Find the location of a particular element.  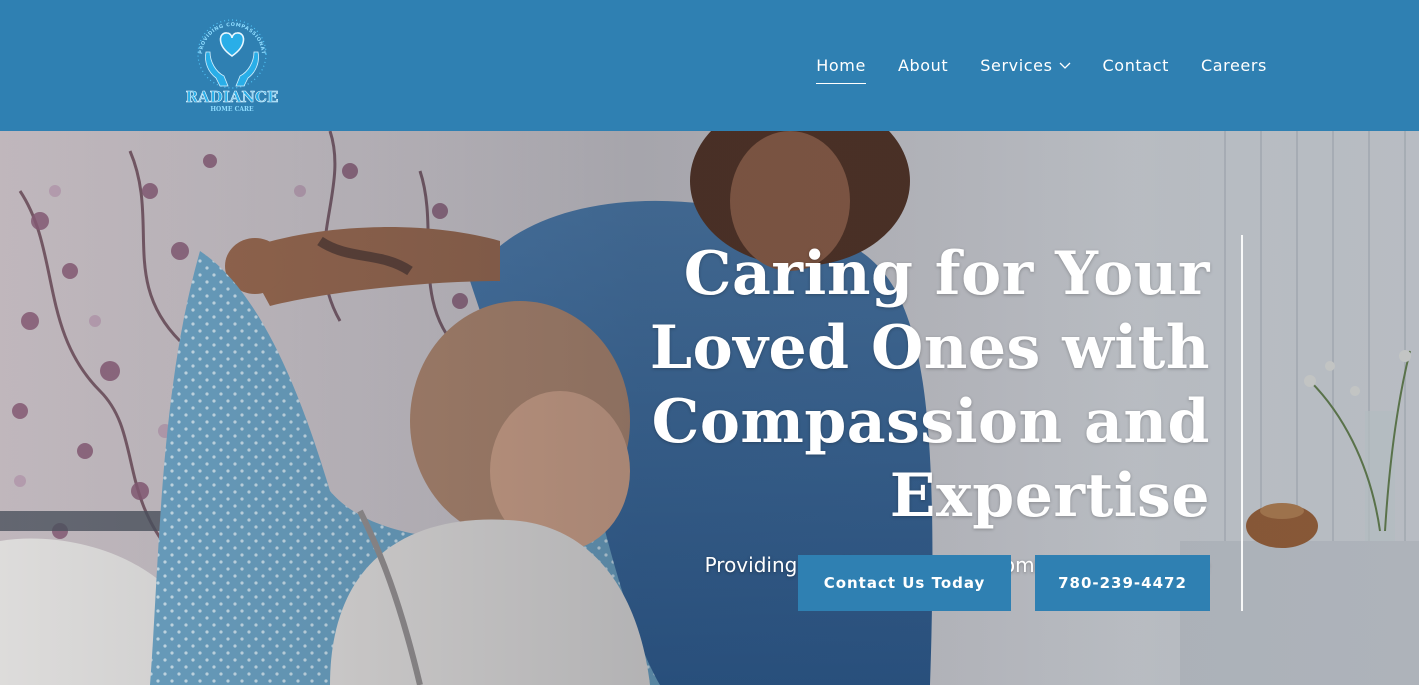

nav-about-label: About is located at coordinates (923, 65).